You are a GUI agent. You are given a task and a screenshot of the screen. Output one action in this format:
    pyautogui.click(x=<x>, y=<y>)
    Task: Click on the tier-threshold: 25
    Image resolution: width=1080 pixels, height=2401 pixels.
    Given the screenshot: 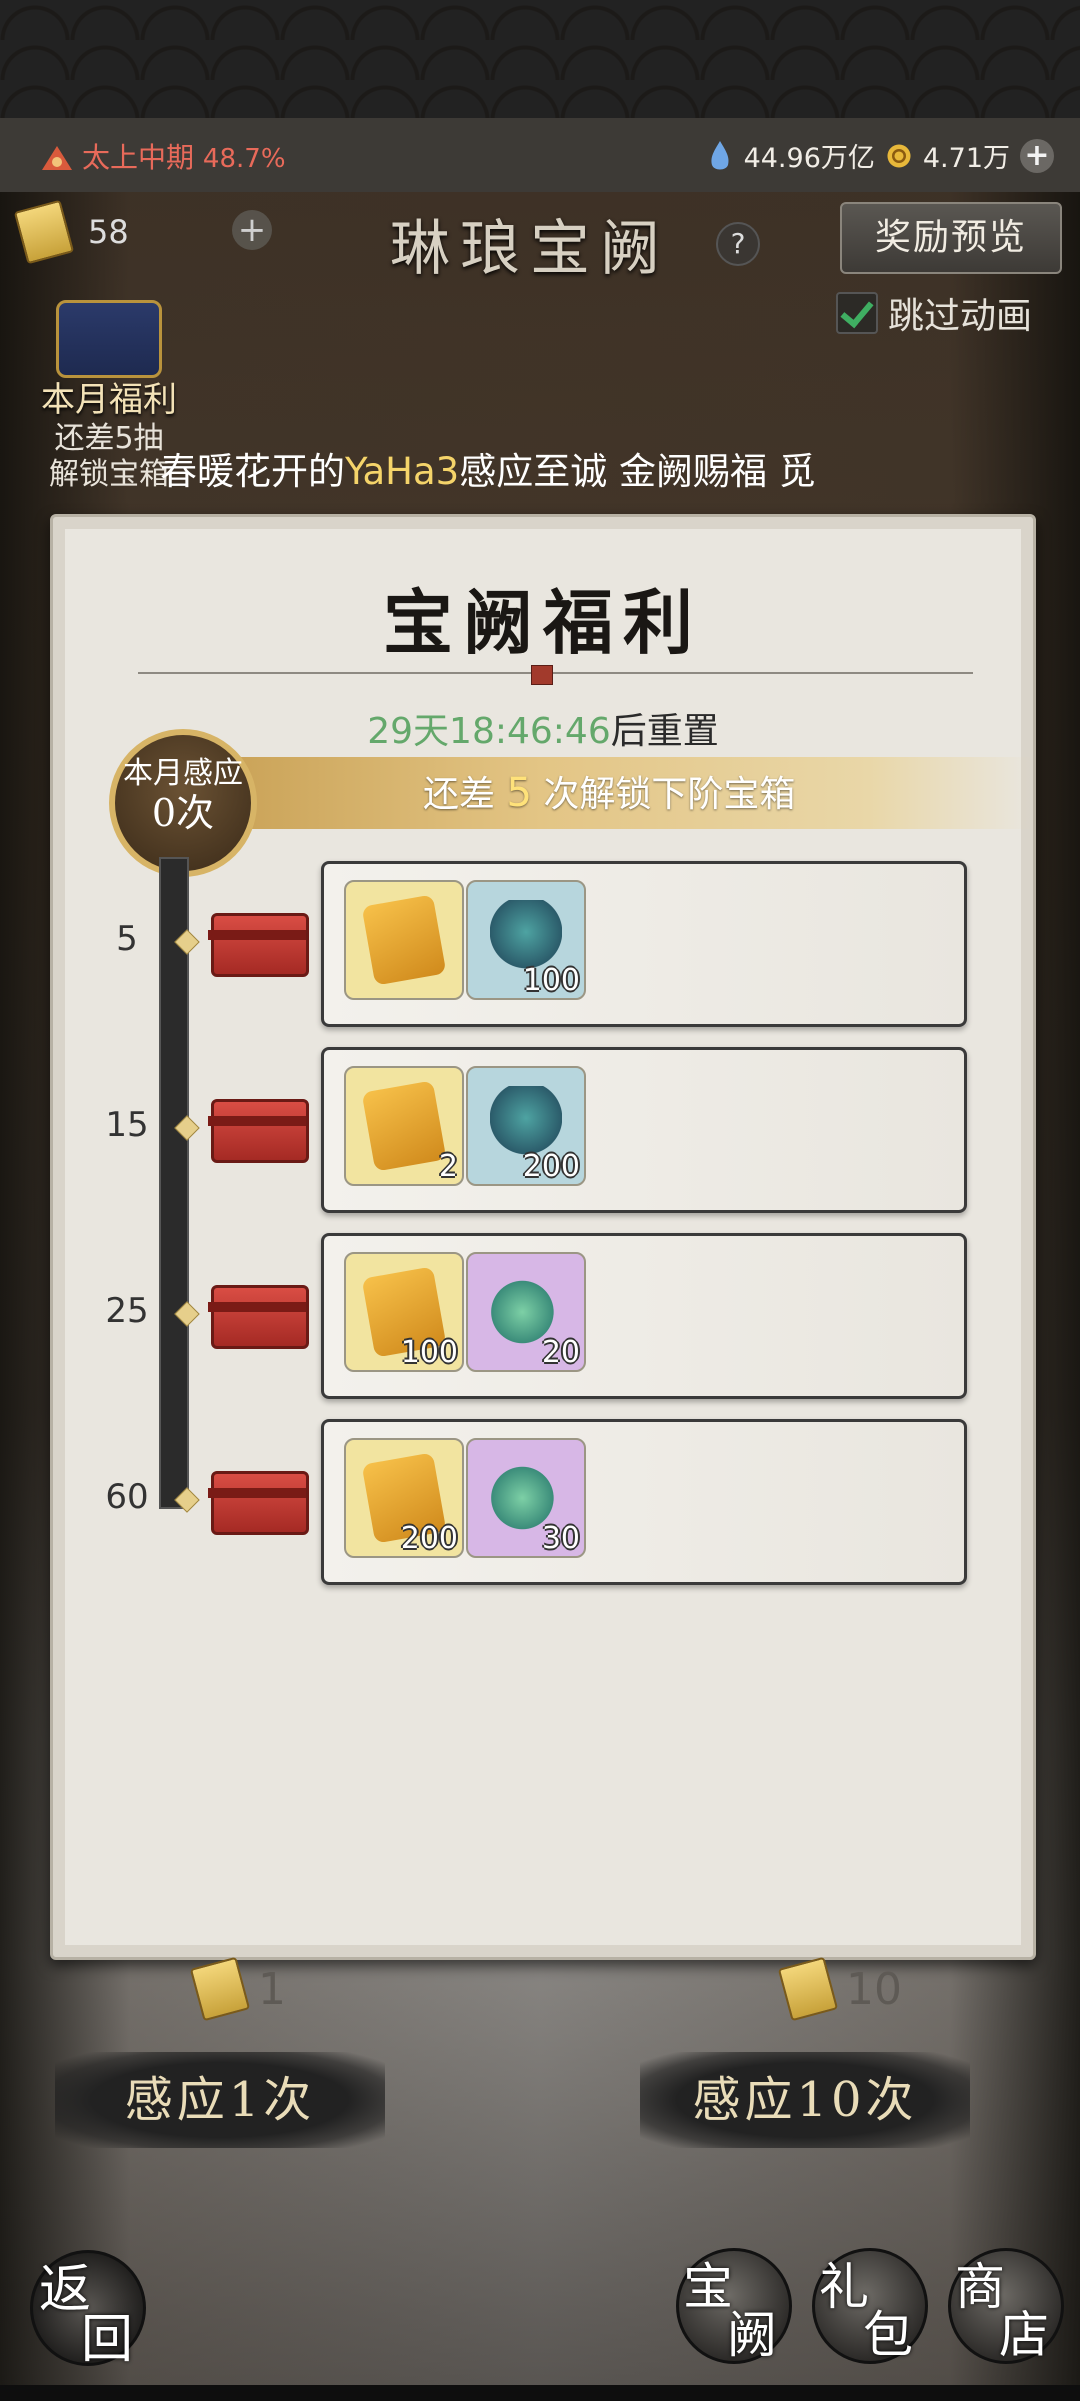 What is the action you would take?
    pyautogui.click(x=127, y=1311)
    